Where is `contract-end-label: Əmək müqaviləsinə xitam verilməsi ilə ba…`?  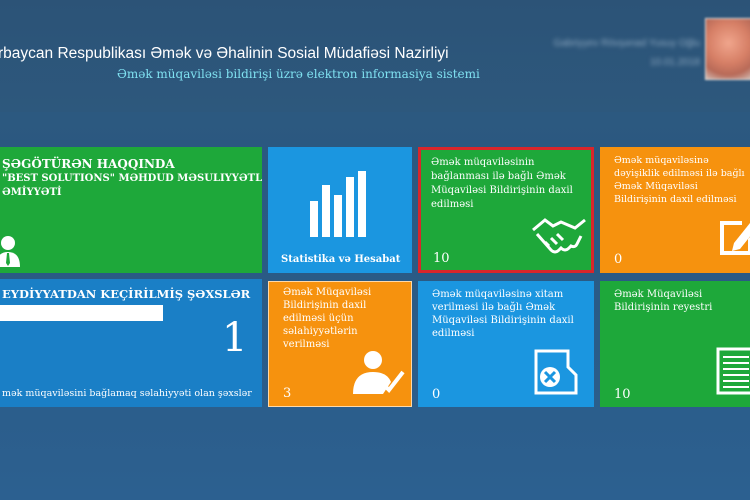
contract-end-label: Əmək müqaviləsinə xitam verilməsi ilə ba… is located at coordinates (503, 314).